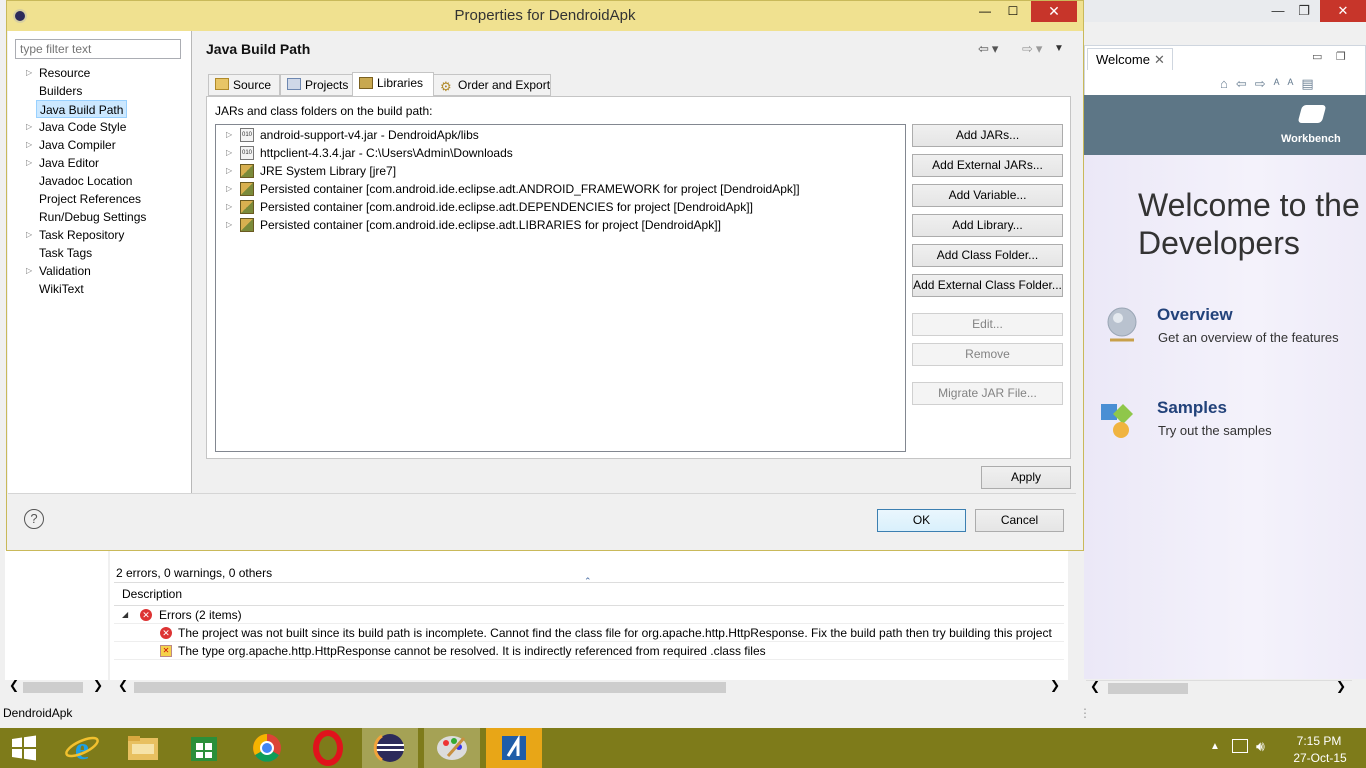 This screenshot has height=768, width=1366. I want to click on ok-button: OK, so click(921, 520).